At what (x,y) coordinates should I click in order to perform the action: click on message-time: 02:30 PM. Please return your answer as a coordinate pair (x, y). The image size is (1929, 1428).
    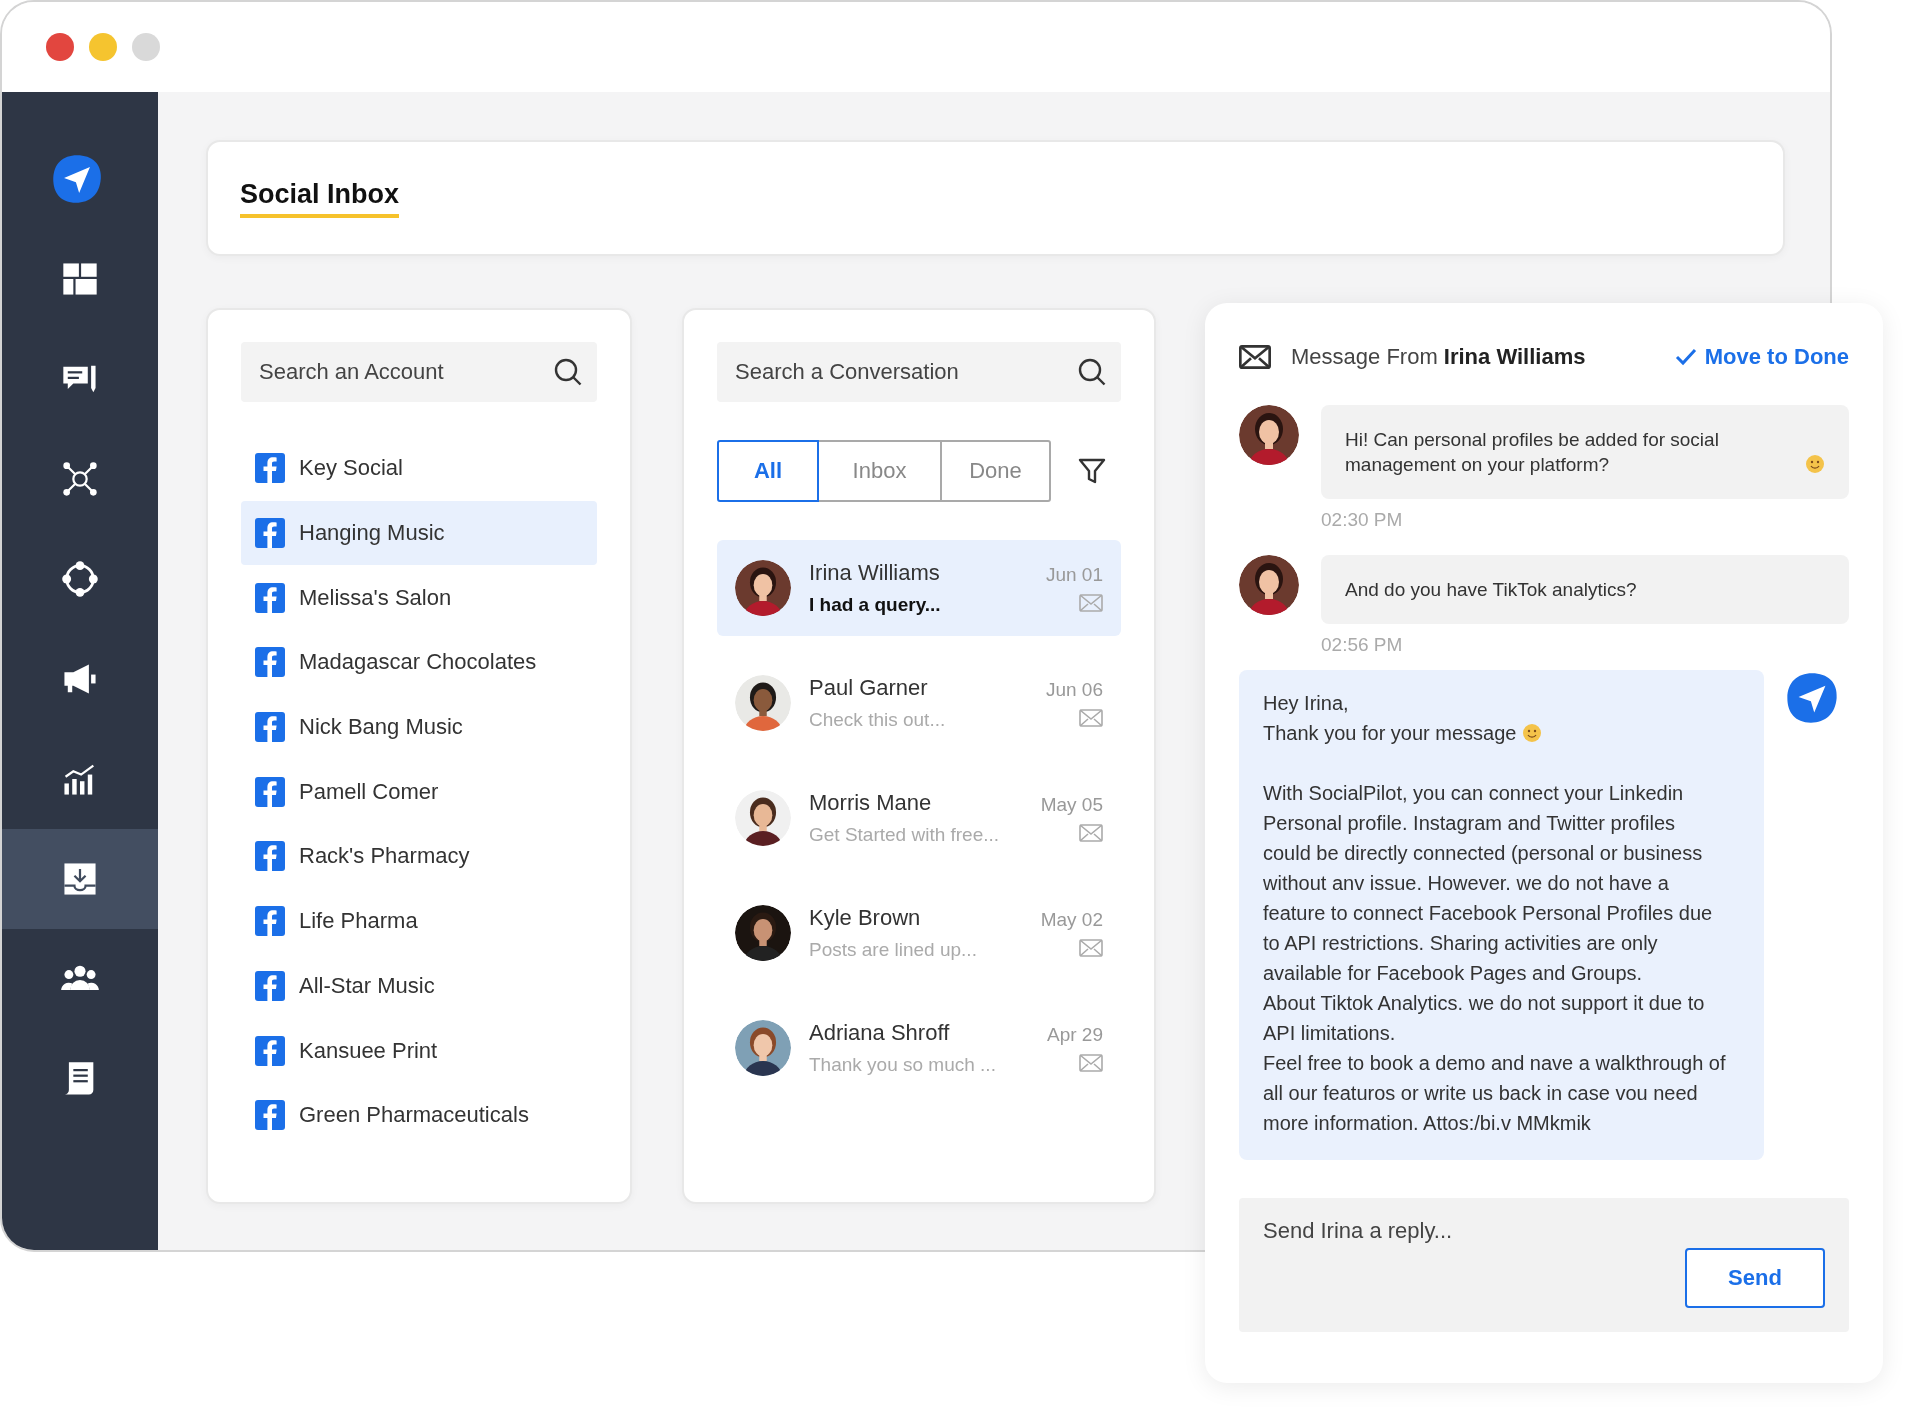
    Looking at the image, I should click on (1362, 520).